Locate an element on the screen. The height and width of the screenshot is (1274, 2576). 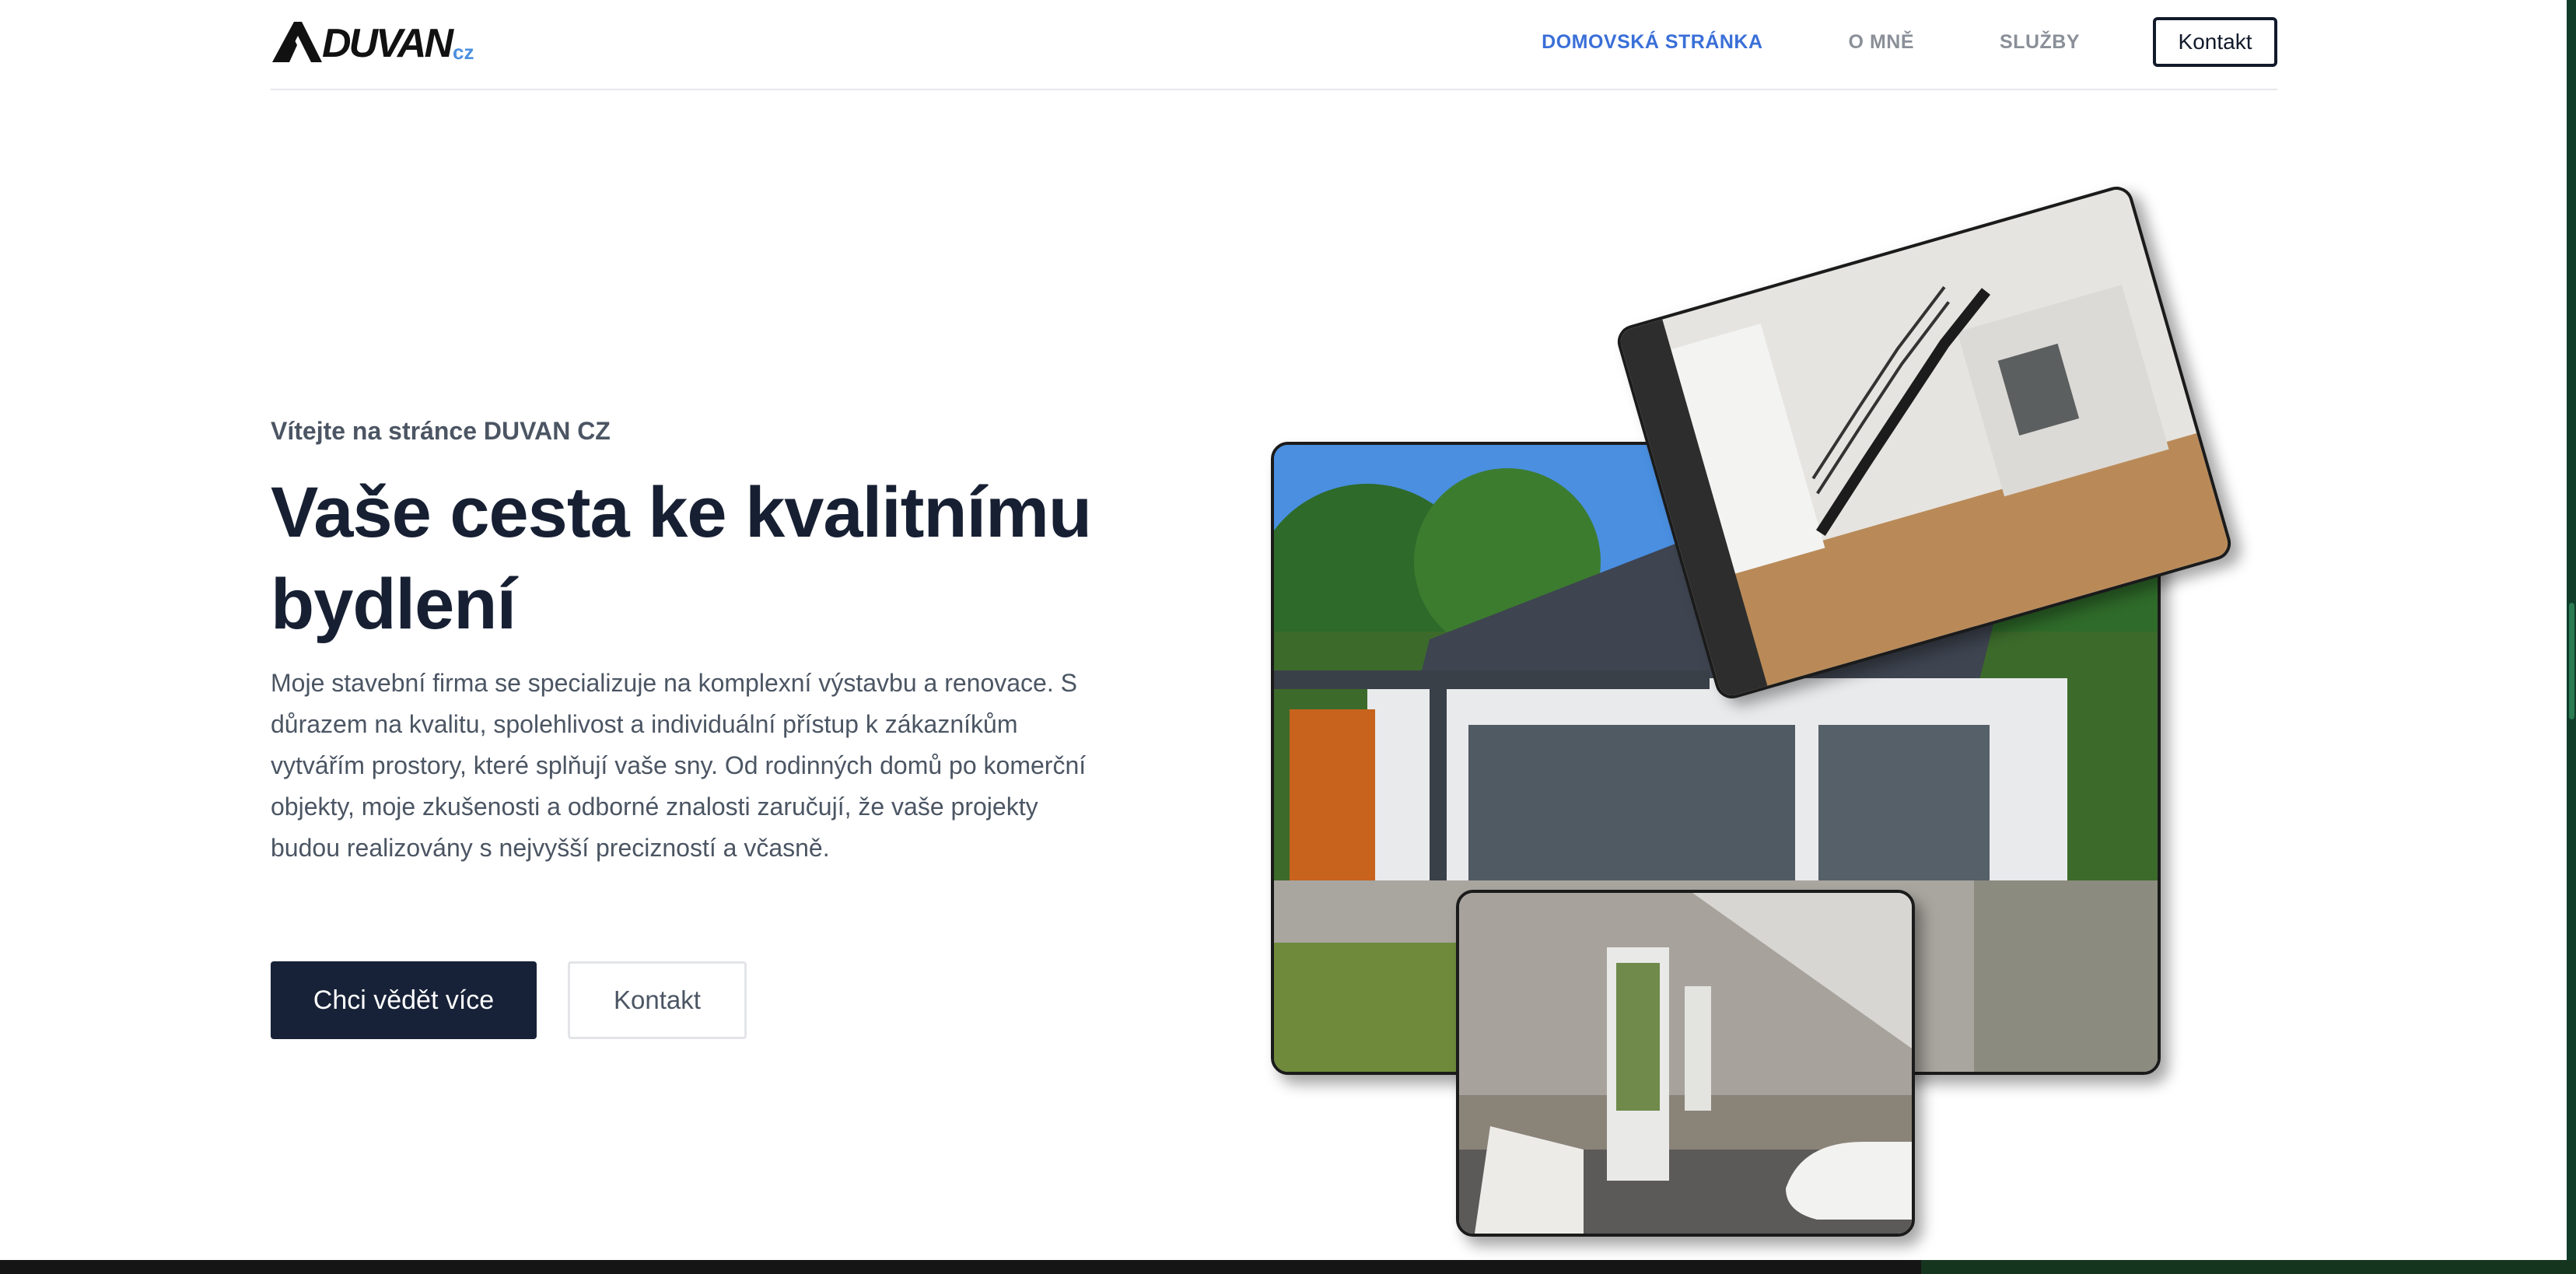
main-navigation: DOMOVSKÁ STRÁNKA O MNĚ SLUŽBY Kontakt is located at coordinates (1910, 42).